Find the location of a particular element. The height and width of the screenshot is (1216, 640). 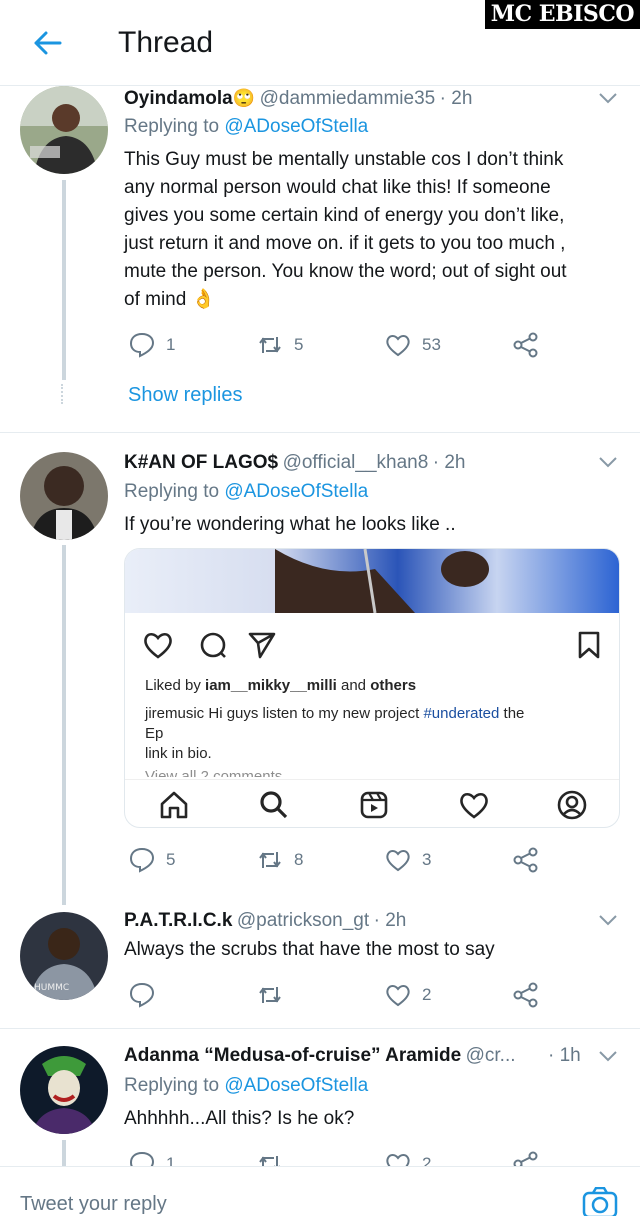

user-handle: @official__khan8 is located at coordinates (356, 462).